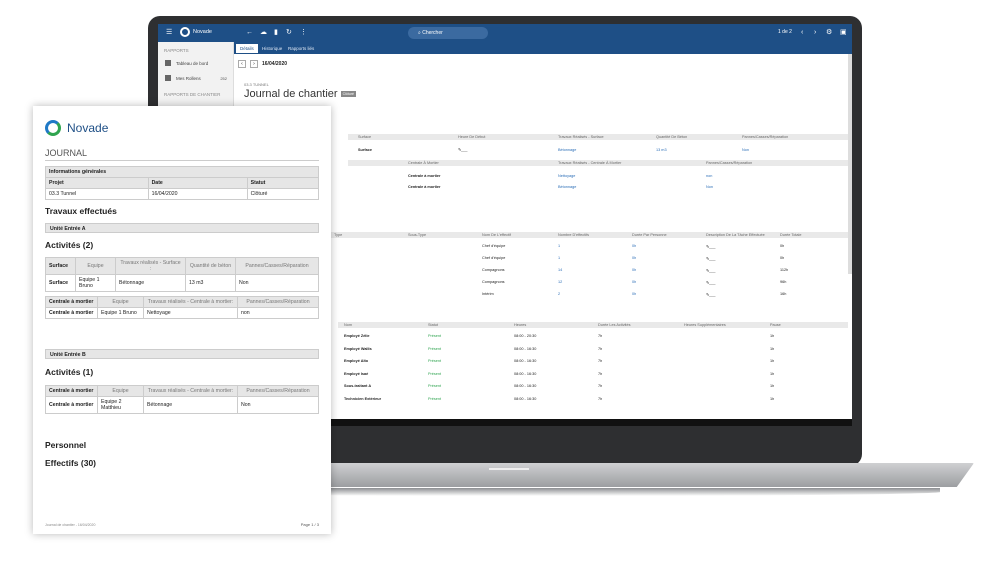 The width and height of the screenshot is (1001, 568). What do you see at coordinates (176, 50) in the screenshot?
I see `sidebar-section-rapports: RAPPORTS` at bounding box center [176, 50].